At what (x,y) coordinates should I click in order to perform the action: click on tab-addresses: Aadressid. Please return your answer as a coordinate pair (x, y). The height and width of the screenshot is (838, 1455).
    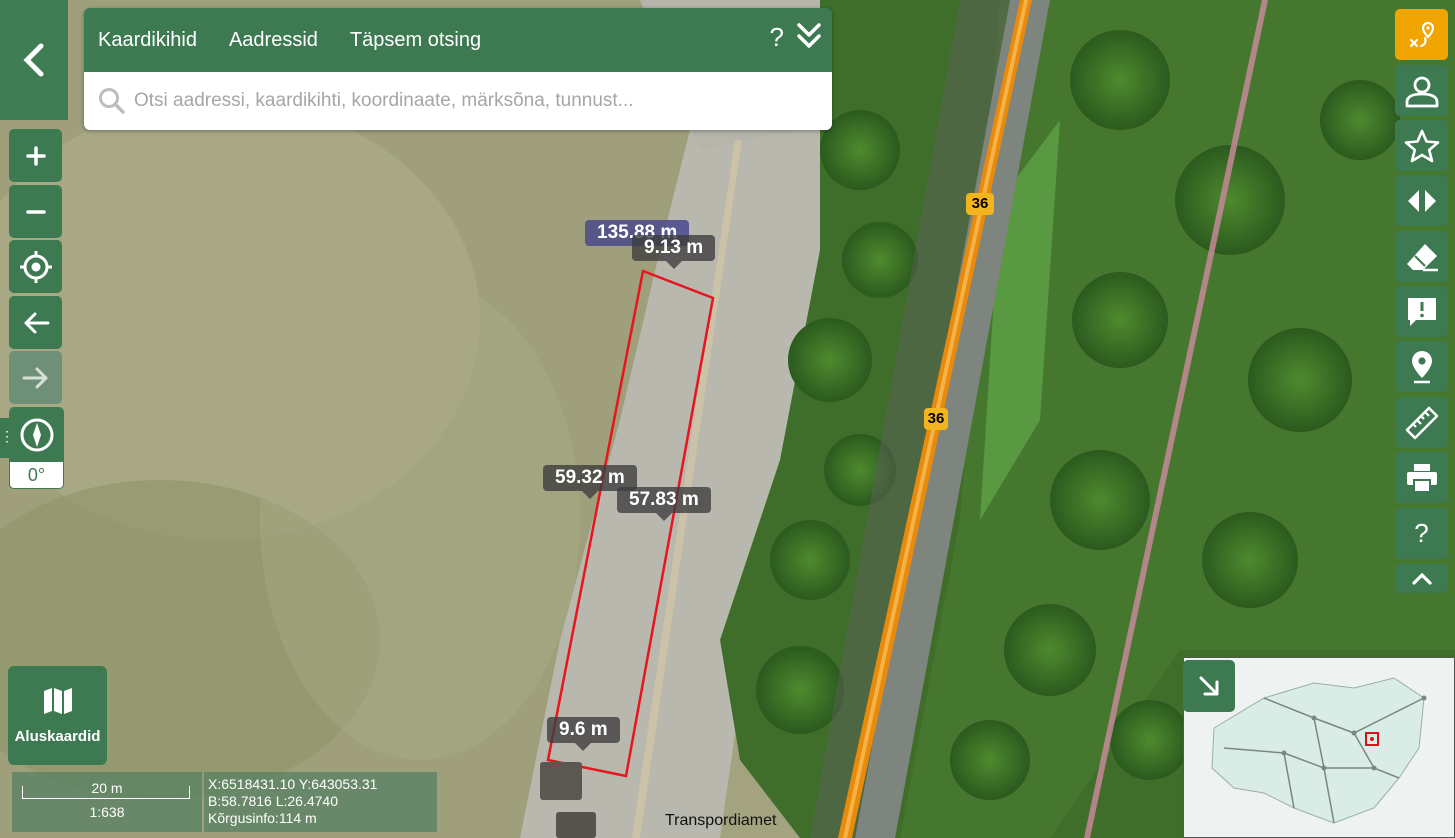
    Looking at the image, I should click on (273, 40).